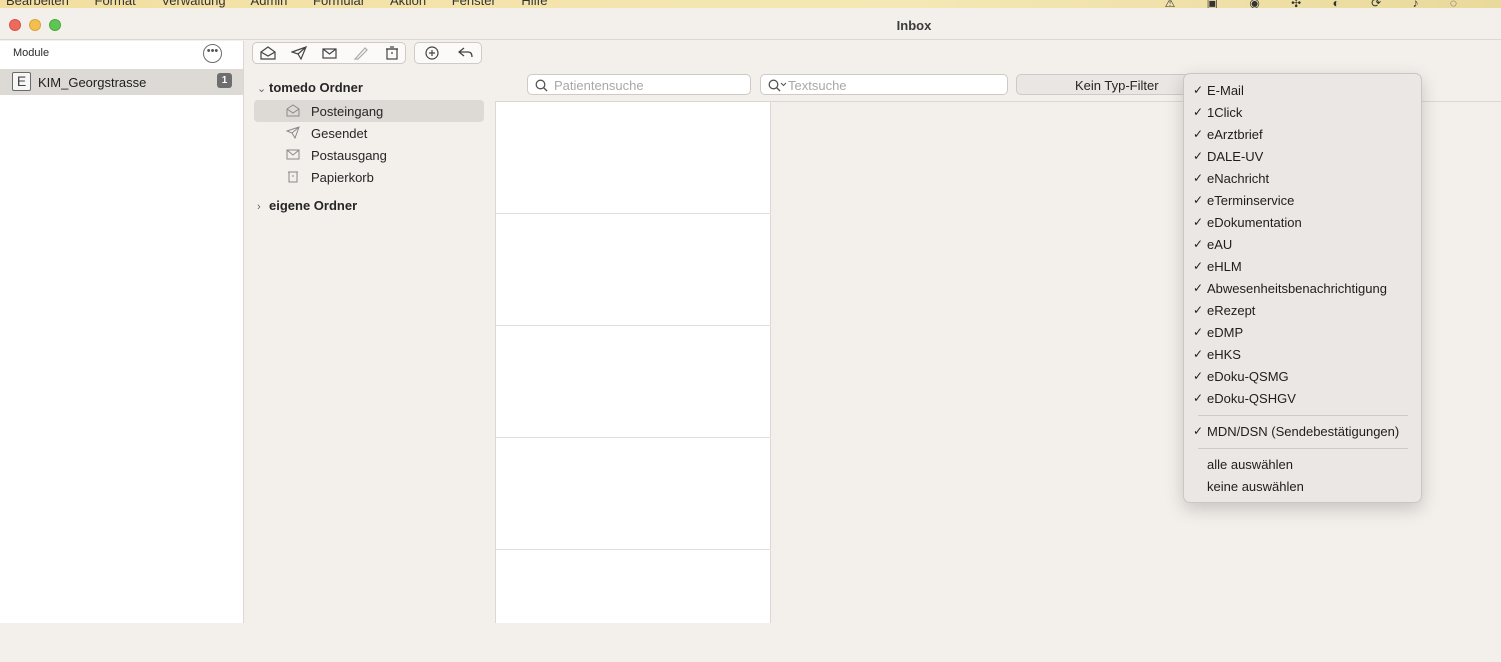 This screenshot has height=662, width=1501. What do you see at coordinates (1302, 311) in the screenshot?
I see `menu-item-erezept: ✓ eRezept` at bounding box center [1302, 311].